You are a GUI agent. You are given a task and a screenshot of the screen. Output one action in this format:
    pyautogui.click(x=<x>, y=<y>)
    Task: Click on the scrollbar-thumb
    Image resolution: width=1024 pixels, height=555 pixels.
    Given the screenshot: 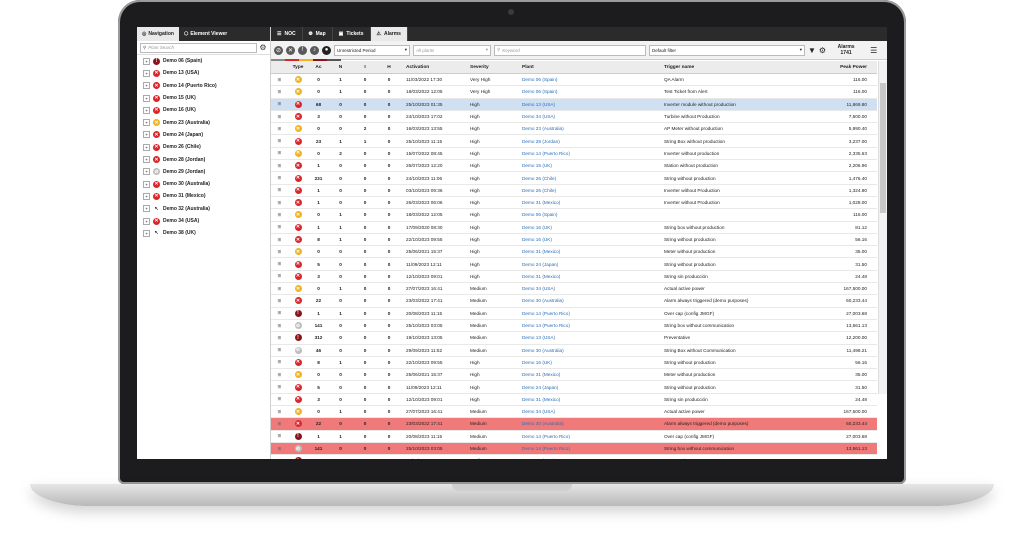 What is the action you would take?
    pyautogui.click(x=883, y=148)
    